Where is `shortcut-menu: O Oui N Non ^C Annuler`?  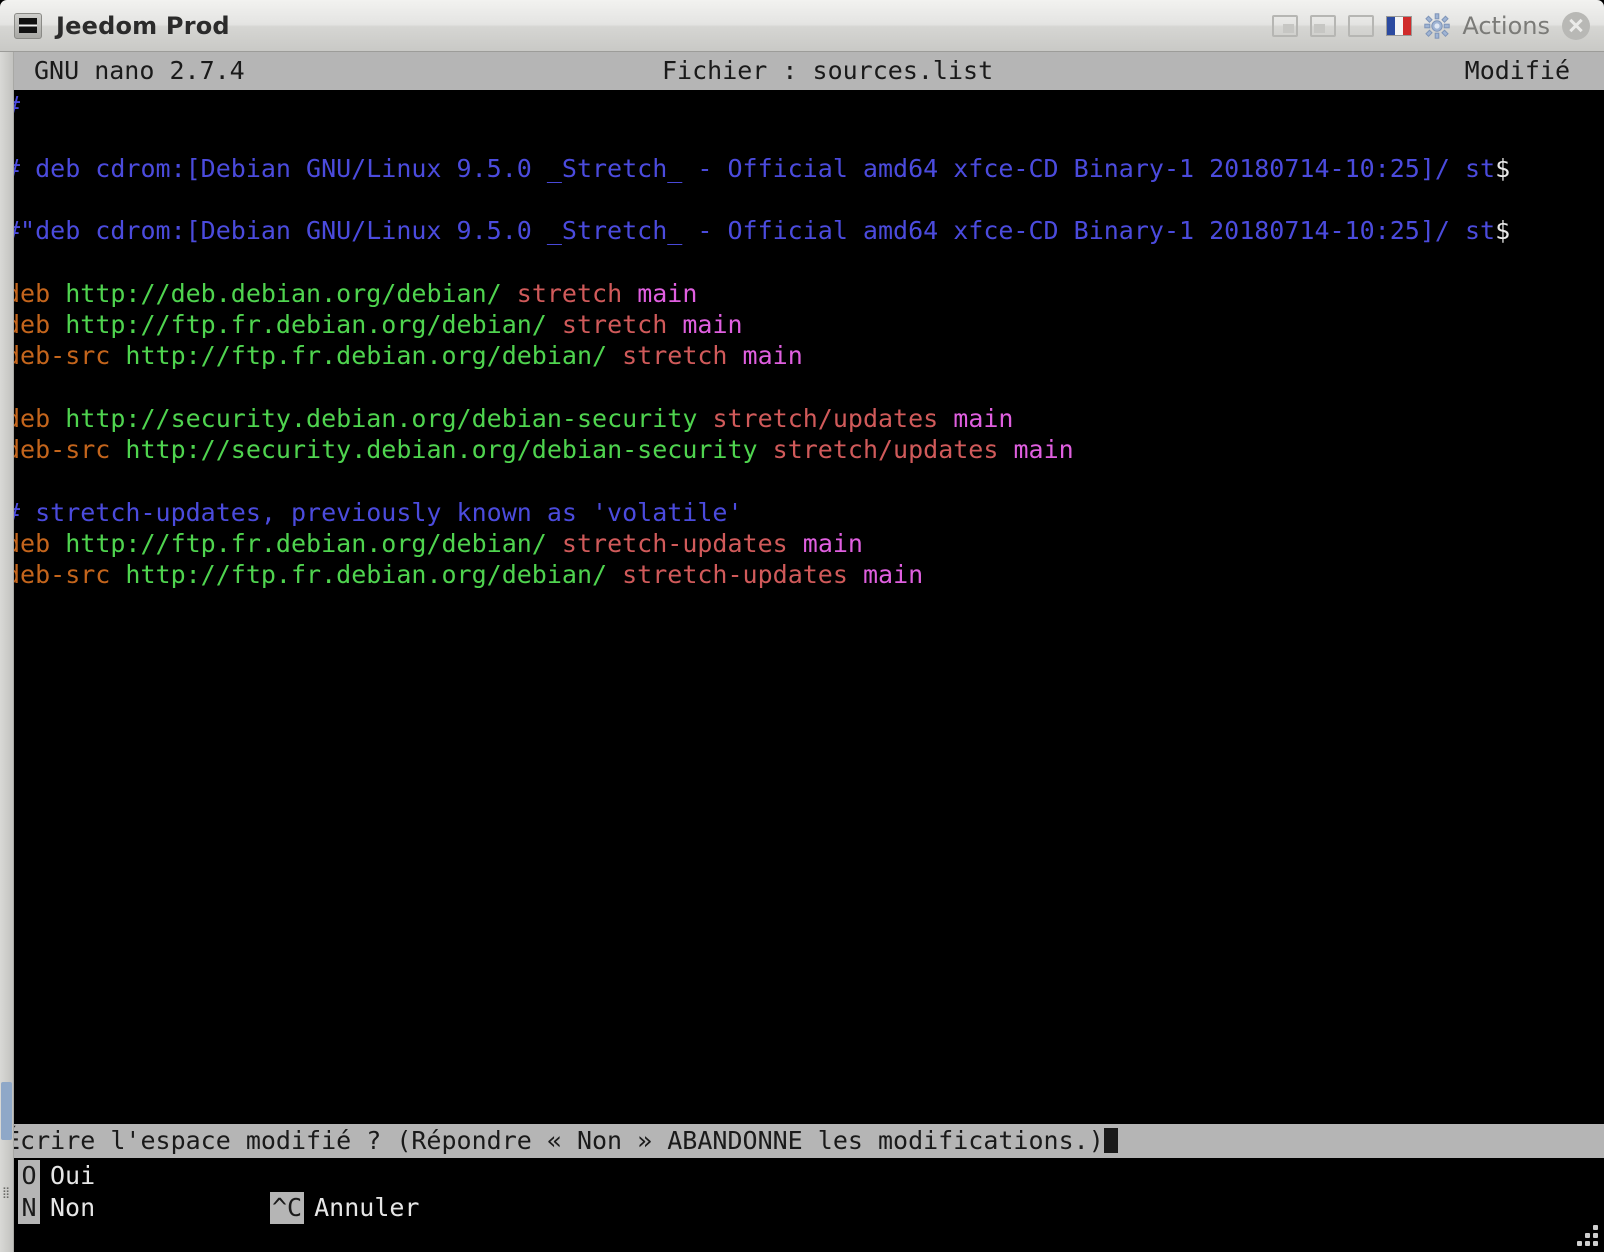 shortcut-menu: O Oui N Non ^C Annuler is located at coordinates (802, 1205).